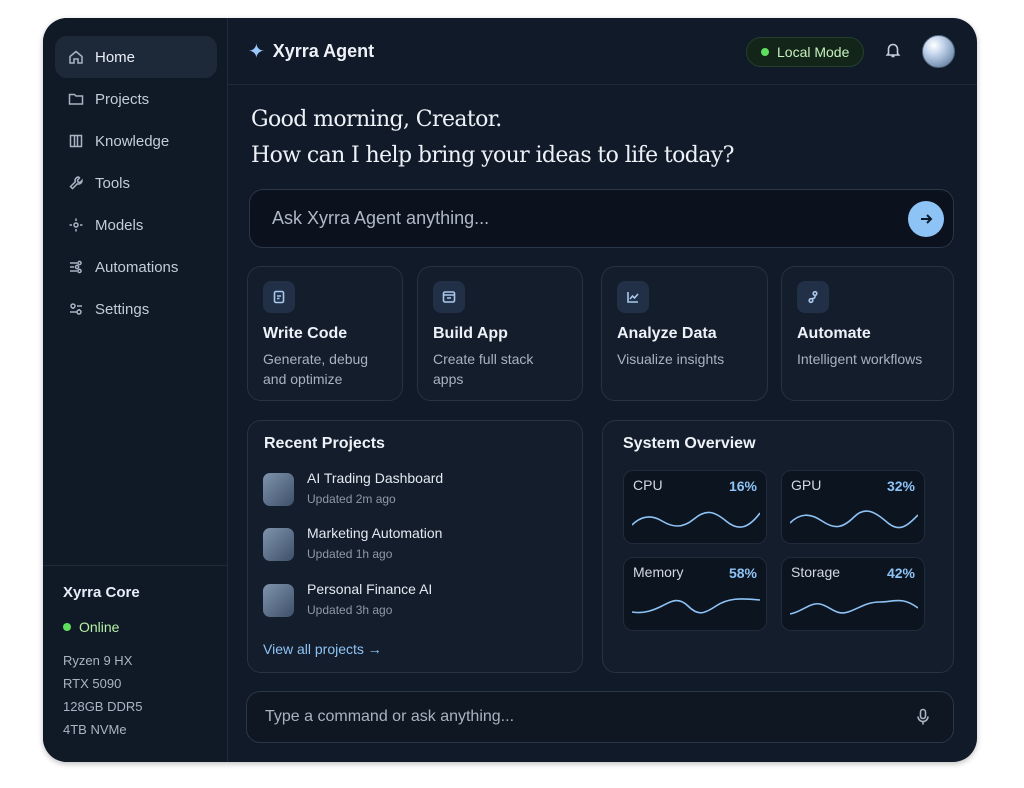 Image resolution: width=1024 pixels, height=788 pixels. Describe the element at coordinates (92, 683) in the screenshot. I see `spec-gpu: RTX 5090` at that location.